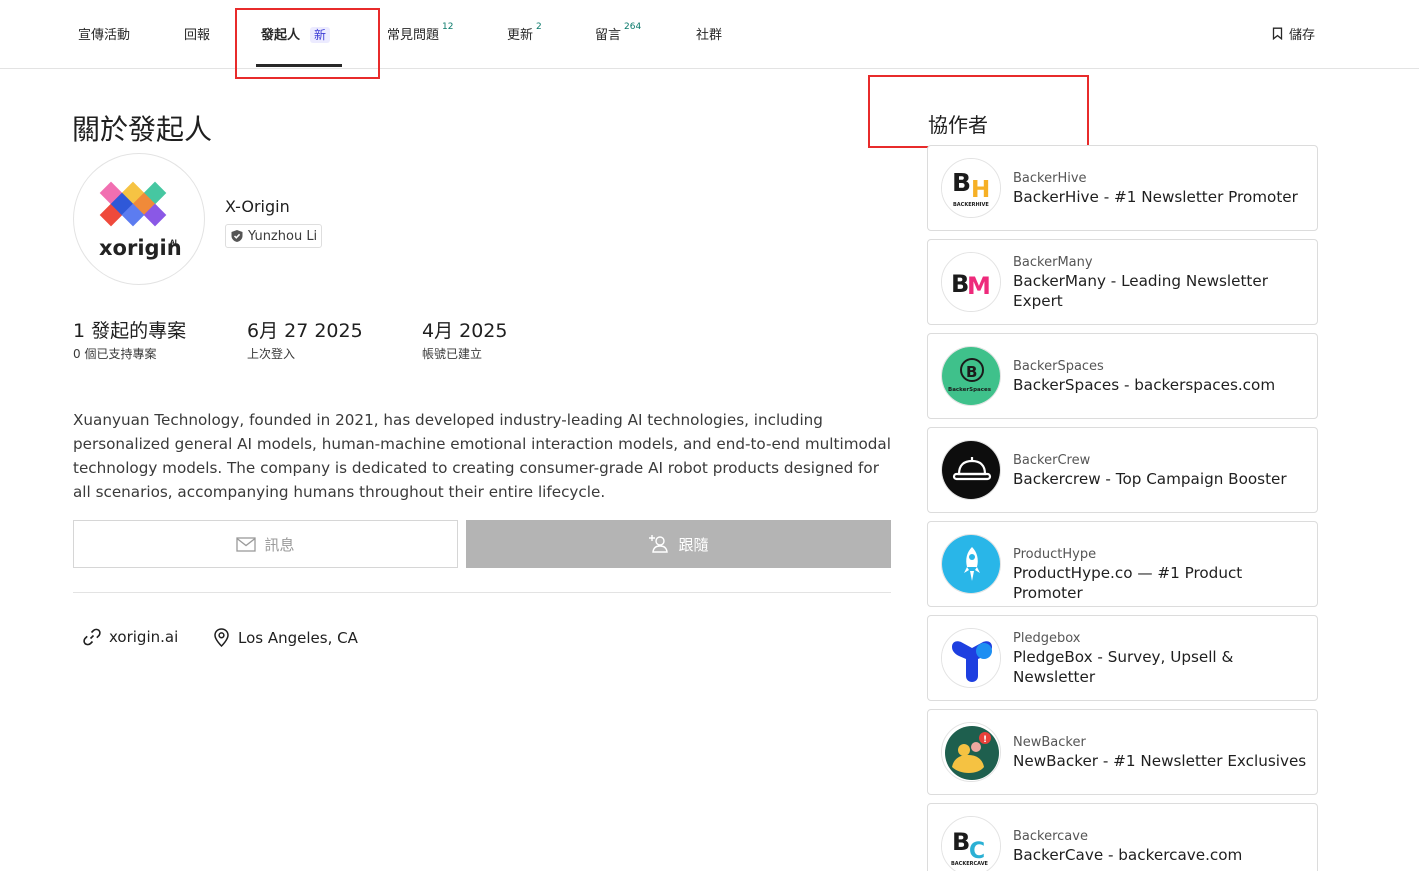 The image size is (1419, 871). What do you see at coordinates (173, 242) in the screenshot?
I see `svg-text: AI` at bounding box center [173, 242].